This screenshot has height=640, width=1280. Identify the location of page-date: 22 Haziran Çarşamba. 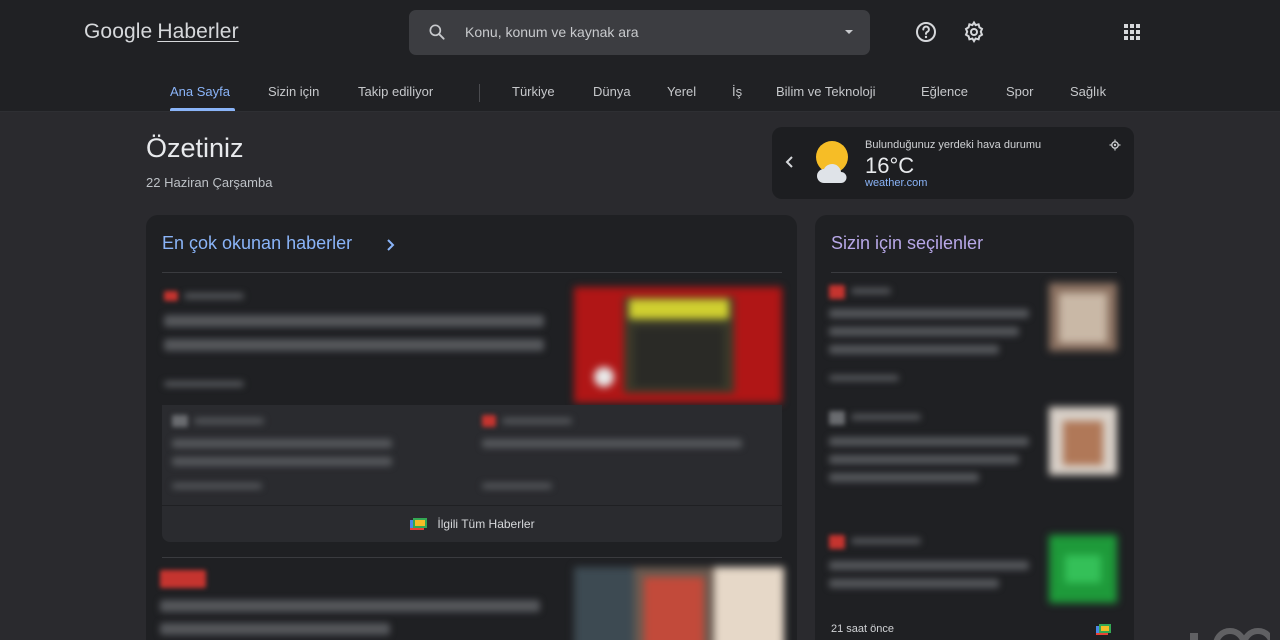
(209, 182).